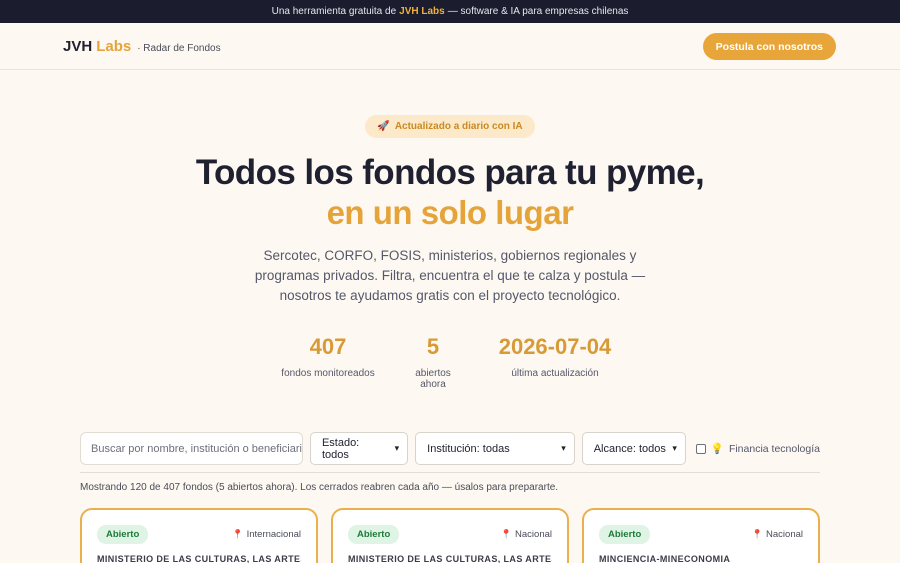  I want to click on site-logo: JVH Labs · Radar de Fondos, so click(142, 46).